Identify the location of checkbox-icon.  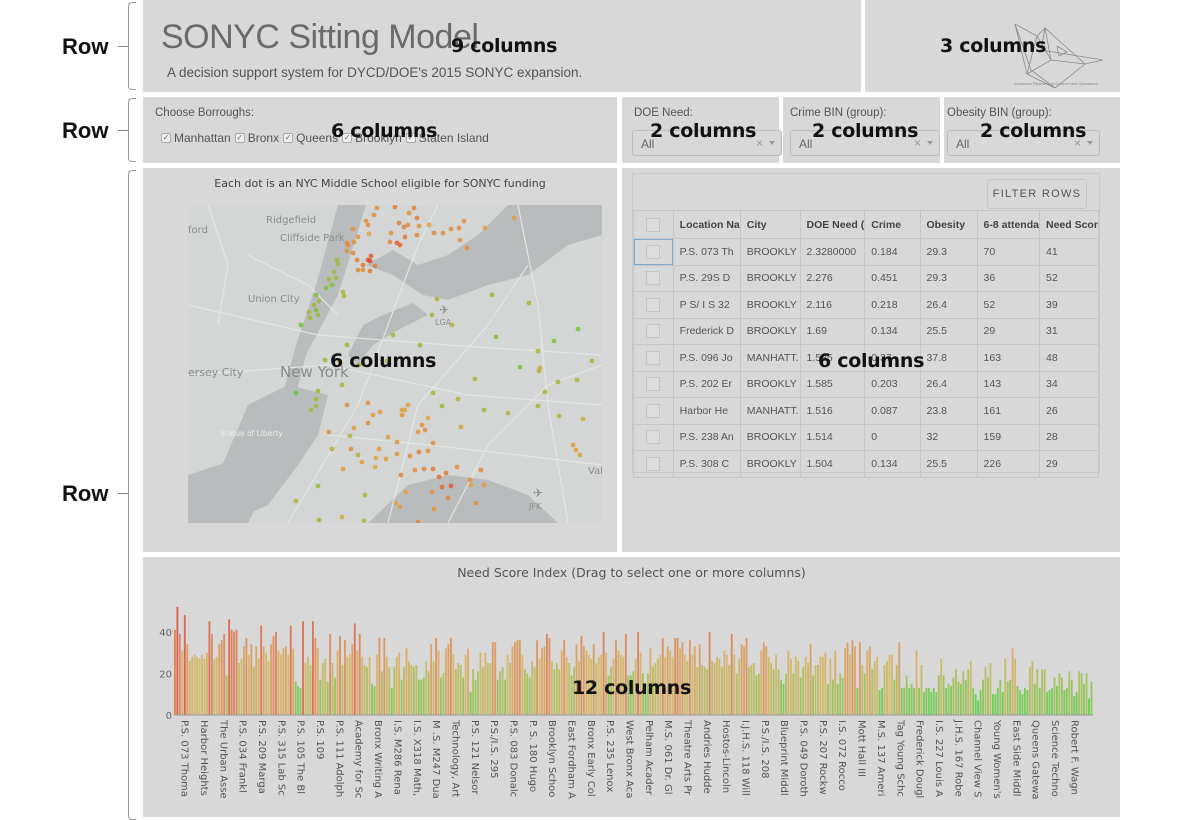
(653, 224).